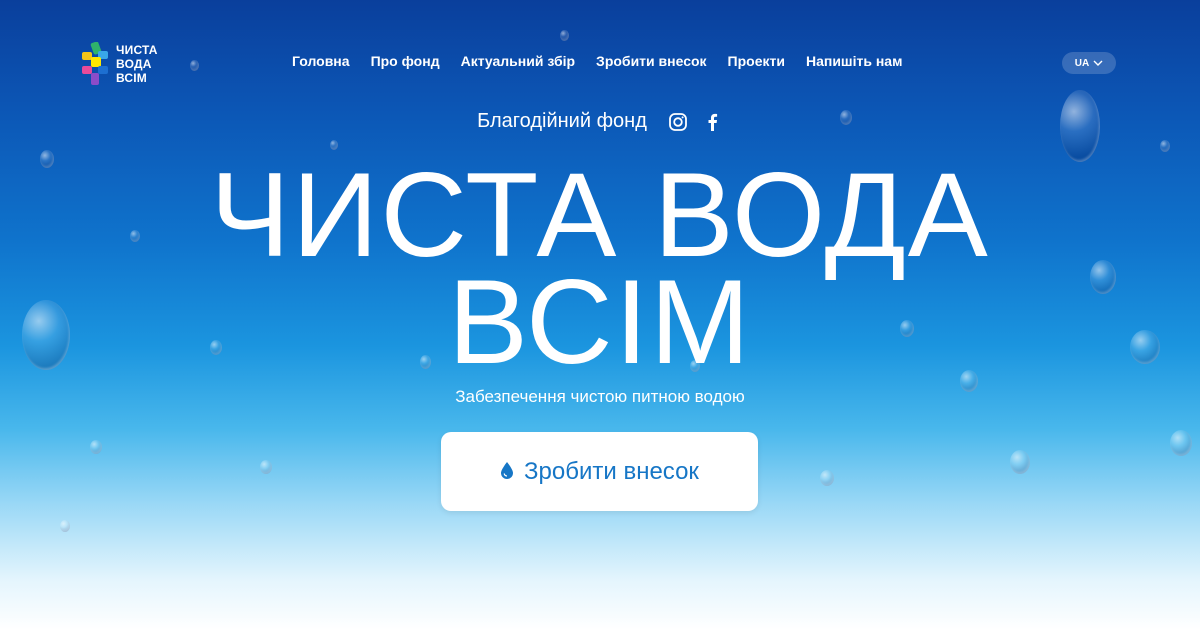 The image size is (1200, 630). Describe the element at coordinates (562, 121) in the screenshot. I see `fund-label: Благодійний фонд` at that location.